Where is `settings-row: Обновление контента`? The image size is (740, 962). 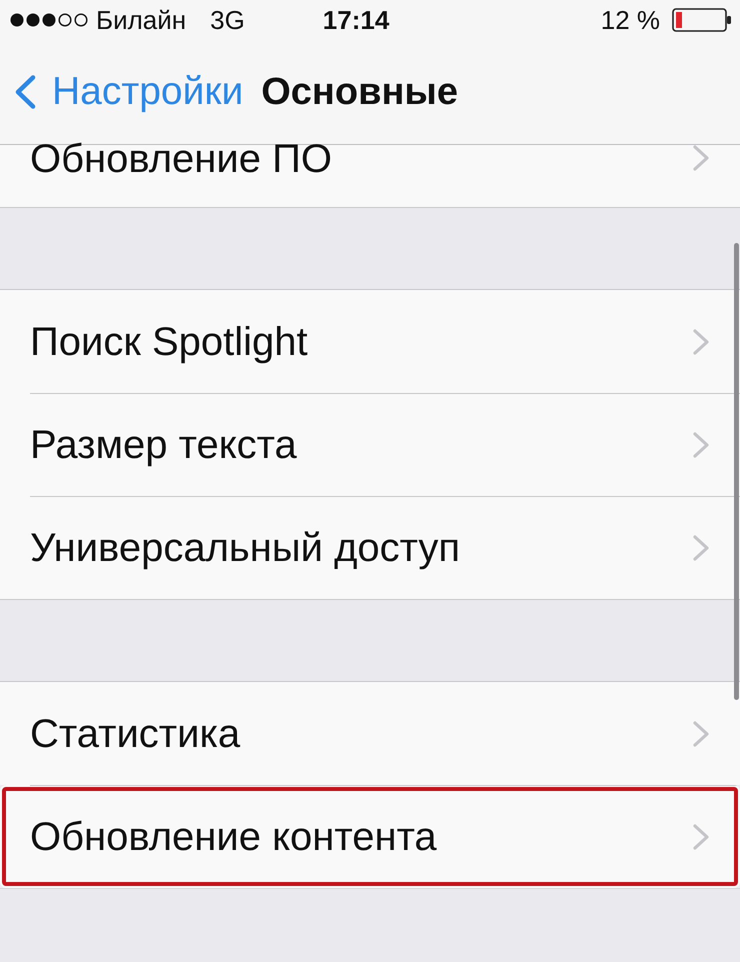
settings-row: Обновление контента is located at coordinates (370, 836).